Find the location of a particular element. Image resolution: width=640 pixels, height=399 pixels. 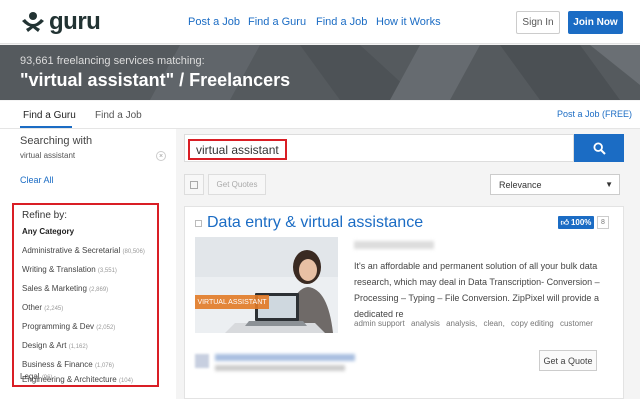

results-toolbar: Get Quotes Relevance ▼ is located at coordinates (404, 185).